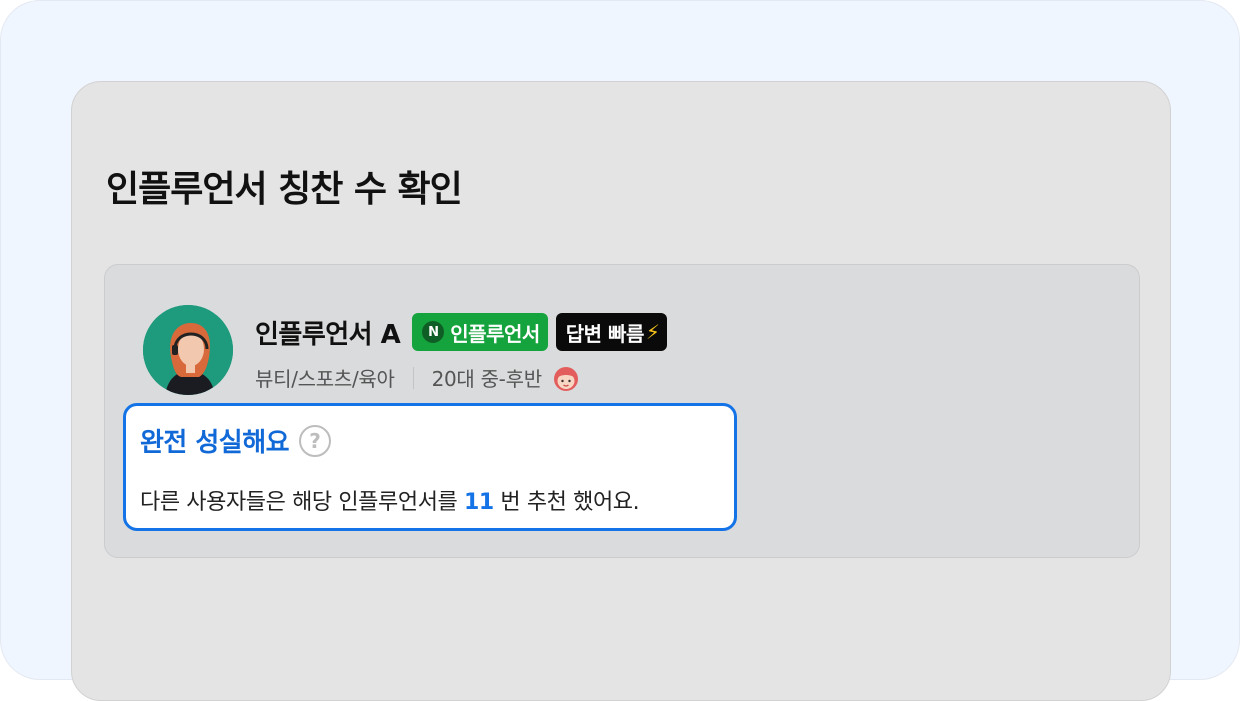 This screenshot has width=1240, height=701. Describe the element at coordinates (215, 443) in the screenshot. I see `praise-title: 완전 성실해요` at that location.